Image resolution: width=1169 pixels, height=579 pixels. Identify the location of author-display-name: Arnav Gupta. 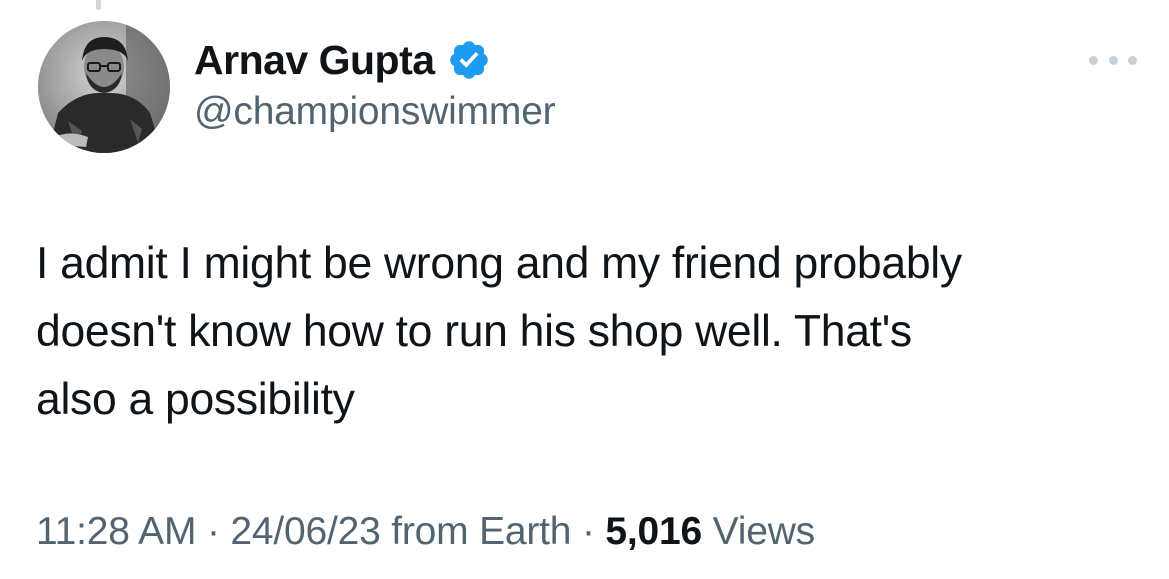
(314, 60).